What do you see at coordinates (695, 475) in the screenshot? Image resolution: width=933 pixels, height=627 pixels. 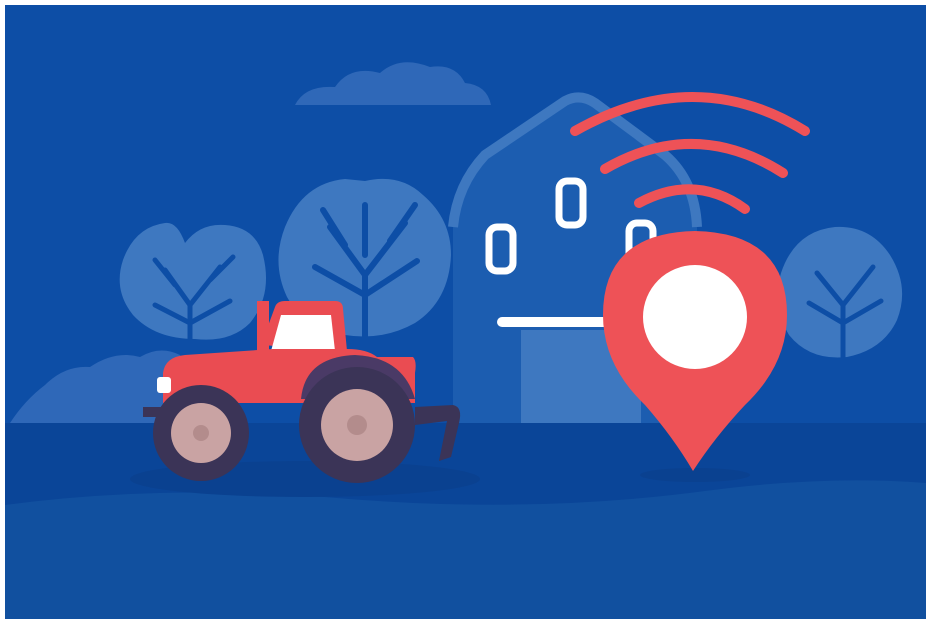 I see `pin-shadow` at bounding box center [695, 475].